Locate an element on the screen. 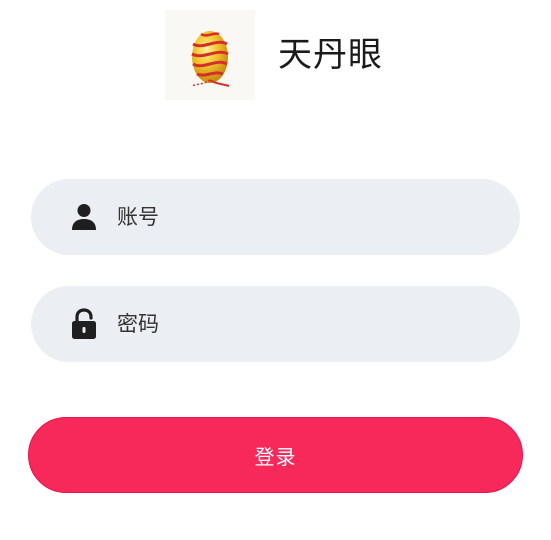 The image size is (551, 540). password-field is located at coordinates (275, 324).